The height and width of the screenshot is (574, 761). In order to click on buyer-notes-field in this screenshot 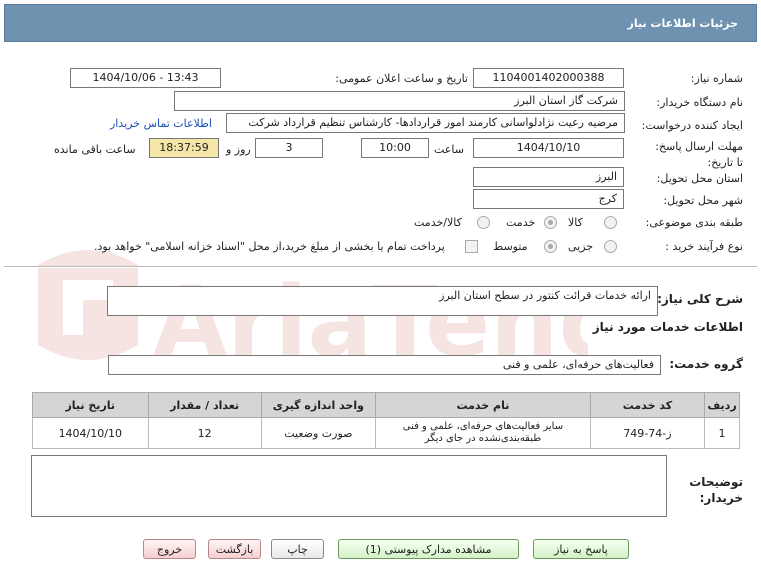, I will do `click(349, 486)`.